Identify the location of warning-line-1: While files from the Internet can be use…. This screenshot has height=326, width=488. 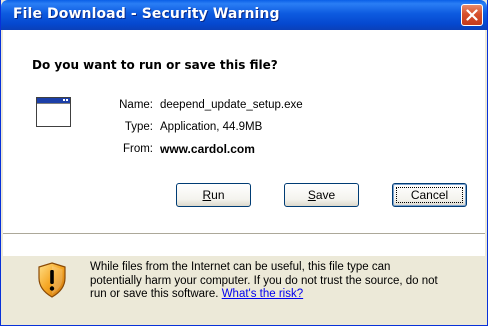
(240, 267).